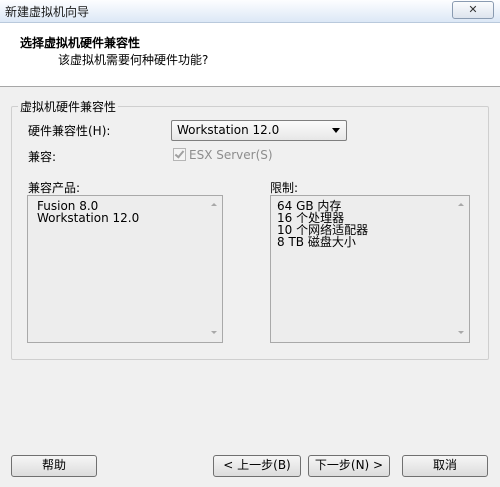 Image resolution: width=500 pixels, height=487 pixels. Describe the element at coordinates (88, 218) in the screenshot. I see `list-item: Workstation 12.0` at that location.